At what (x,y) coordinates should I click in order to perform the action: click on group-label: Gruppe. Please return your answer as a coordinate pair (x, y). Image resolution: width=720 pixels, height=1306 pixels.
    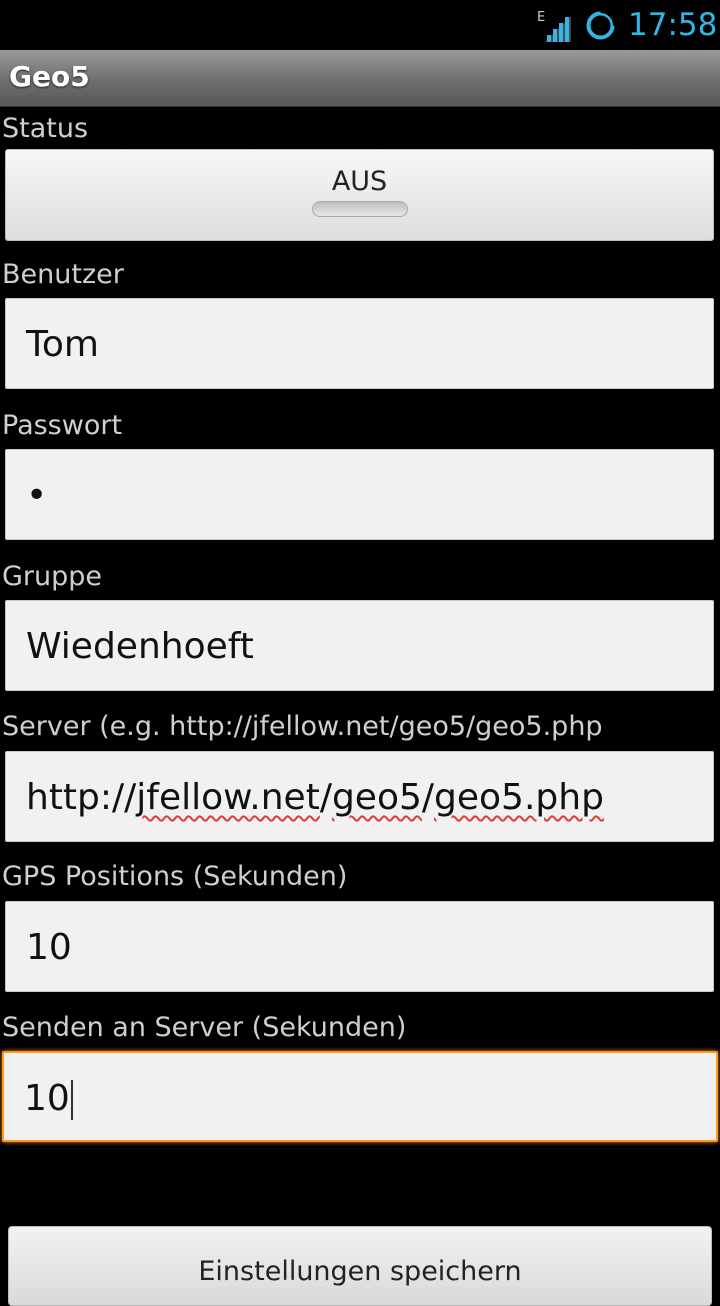
    Looking at the image, I should click on (52, 576).